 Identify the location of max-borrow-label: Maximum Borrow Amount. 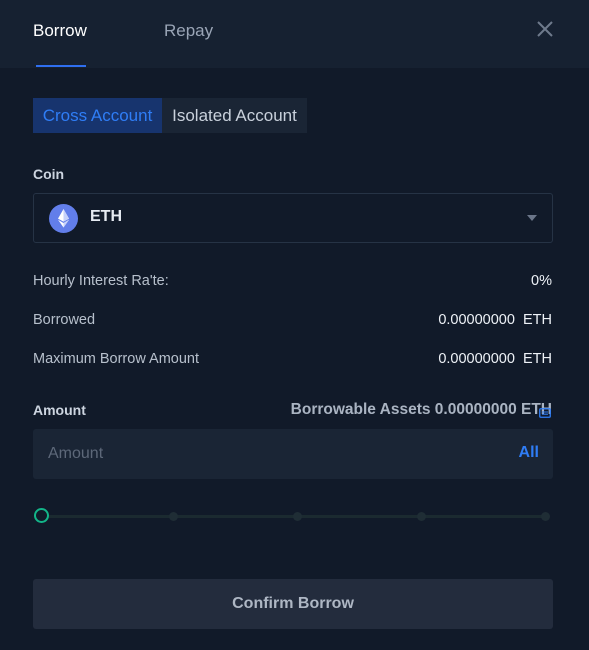
(116, 359).